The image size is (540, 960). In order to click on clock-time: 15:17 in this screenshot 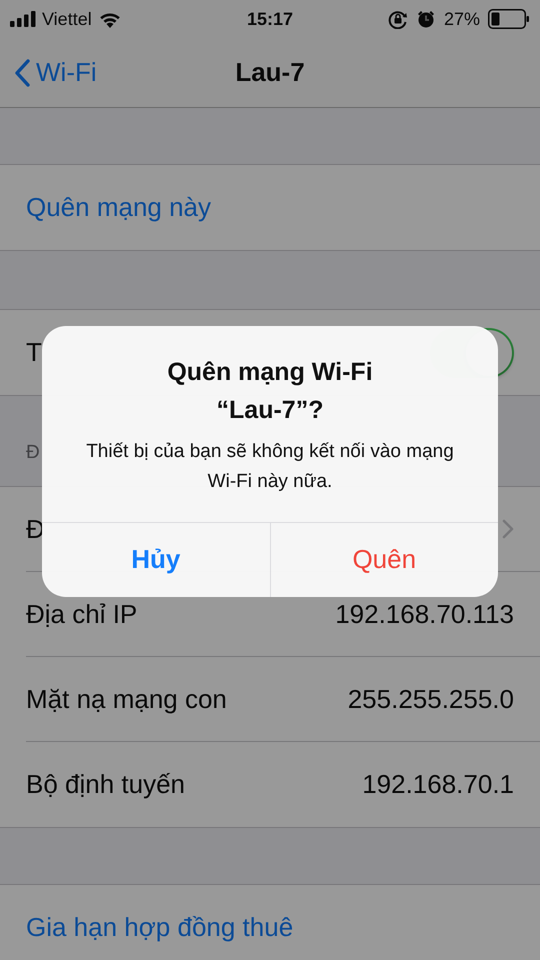, I will do `click(270, 19)`.